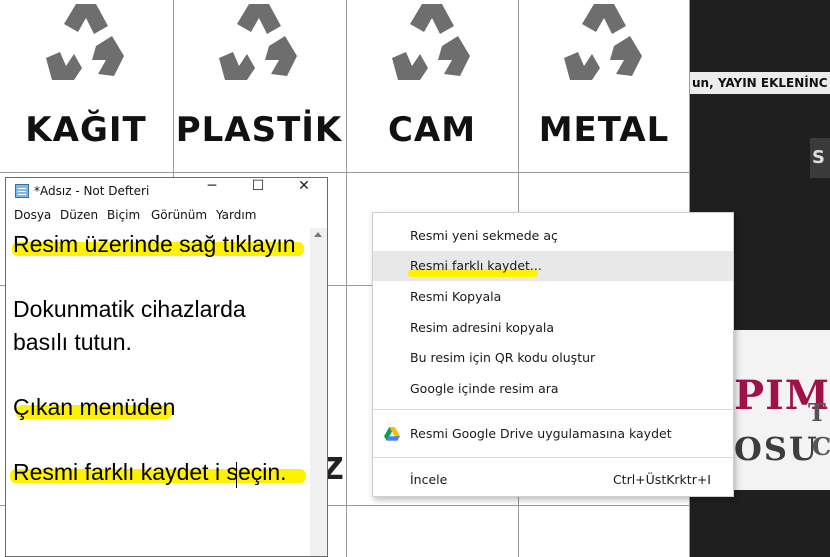 The image size is (830, 557). What do you see at coordinates (258, 191) in the screenshot?
I see `maximize-button: ☐` at bounding box center [258, 191].